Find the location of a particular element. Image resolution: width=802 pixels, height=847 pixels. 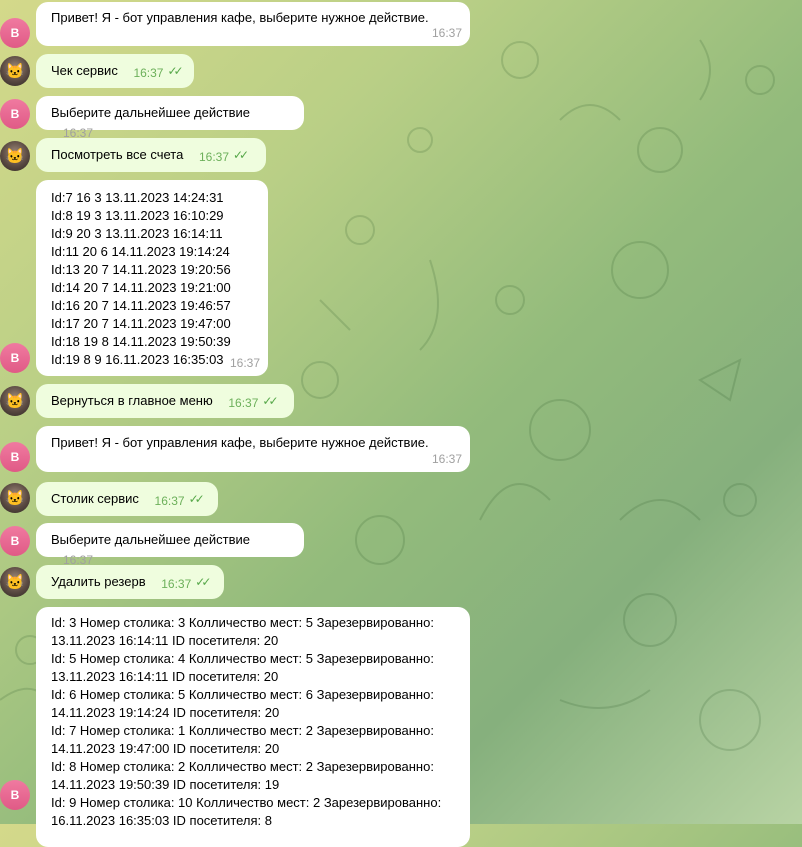

message-line: Id:8 19 3 13.11.2023 16:10:29 is located at coordinates (137, 215).